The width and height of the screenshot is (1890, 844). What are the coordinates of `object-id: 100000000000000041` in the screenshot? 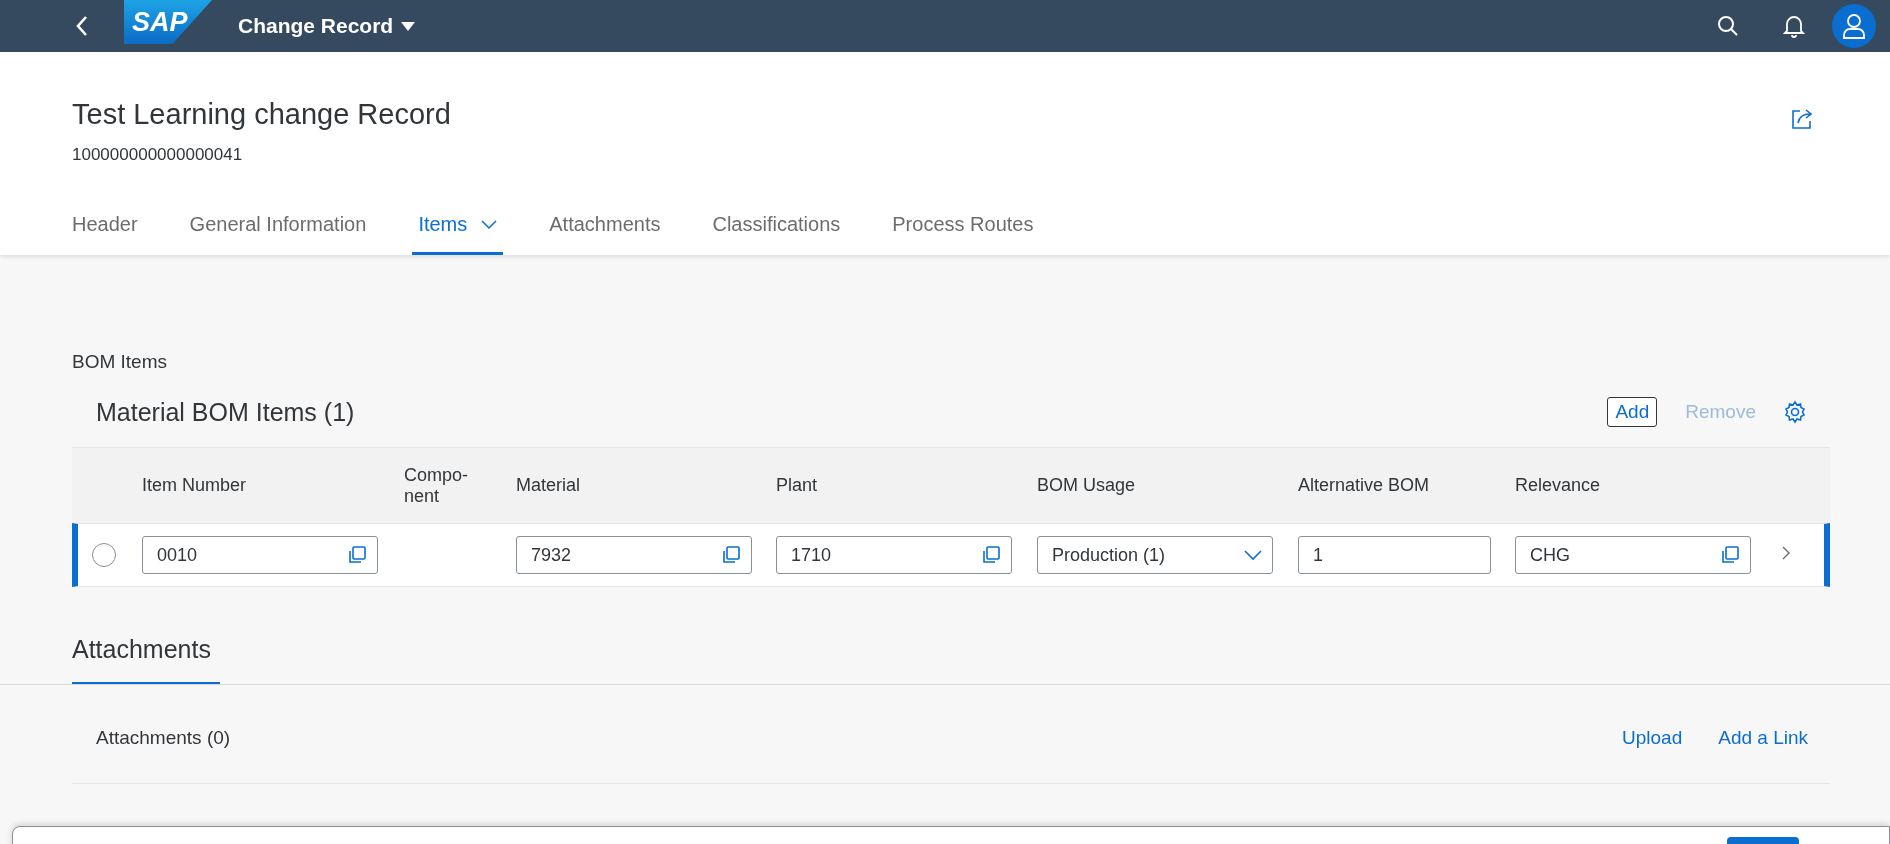 It's located at (158, 155).